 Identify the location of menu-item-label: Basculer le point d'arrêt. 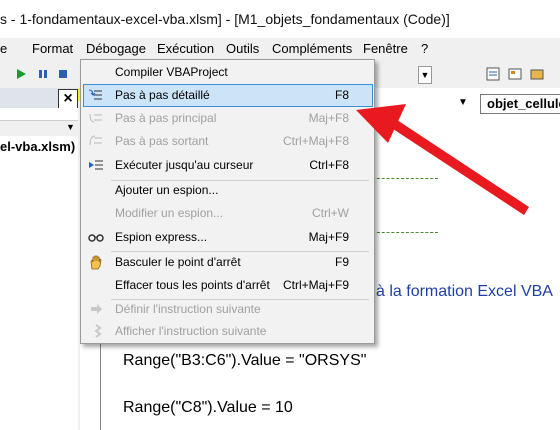
(178, 262).